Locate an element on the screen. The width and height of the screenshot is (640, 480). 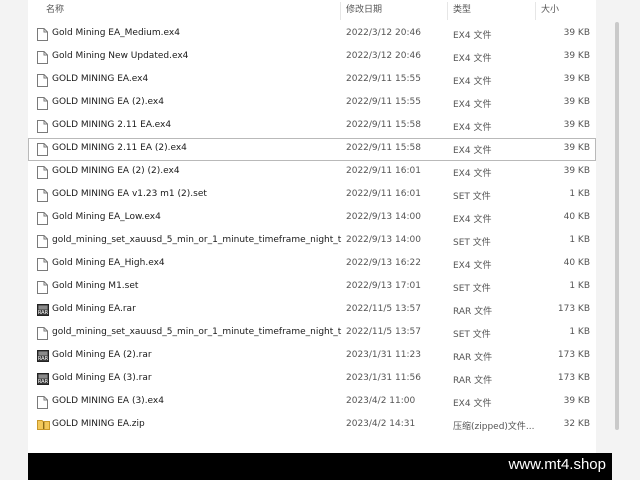
file-name: GOLD MINING EA v1.23 m1 (2).set is located at coordinates (129, 194).